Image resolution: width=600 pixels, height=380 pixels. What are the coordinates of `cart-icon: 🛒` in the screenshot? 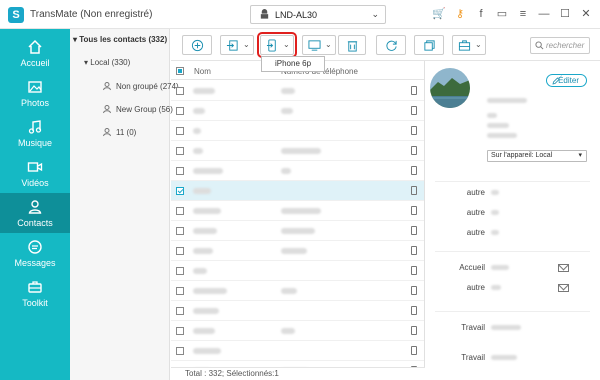 It's located at (439, 14).